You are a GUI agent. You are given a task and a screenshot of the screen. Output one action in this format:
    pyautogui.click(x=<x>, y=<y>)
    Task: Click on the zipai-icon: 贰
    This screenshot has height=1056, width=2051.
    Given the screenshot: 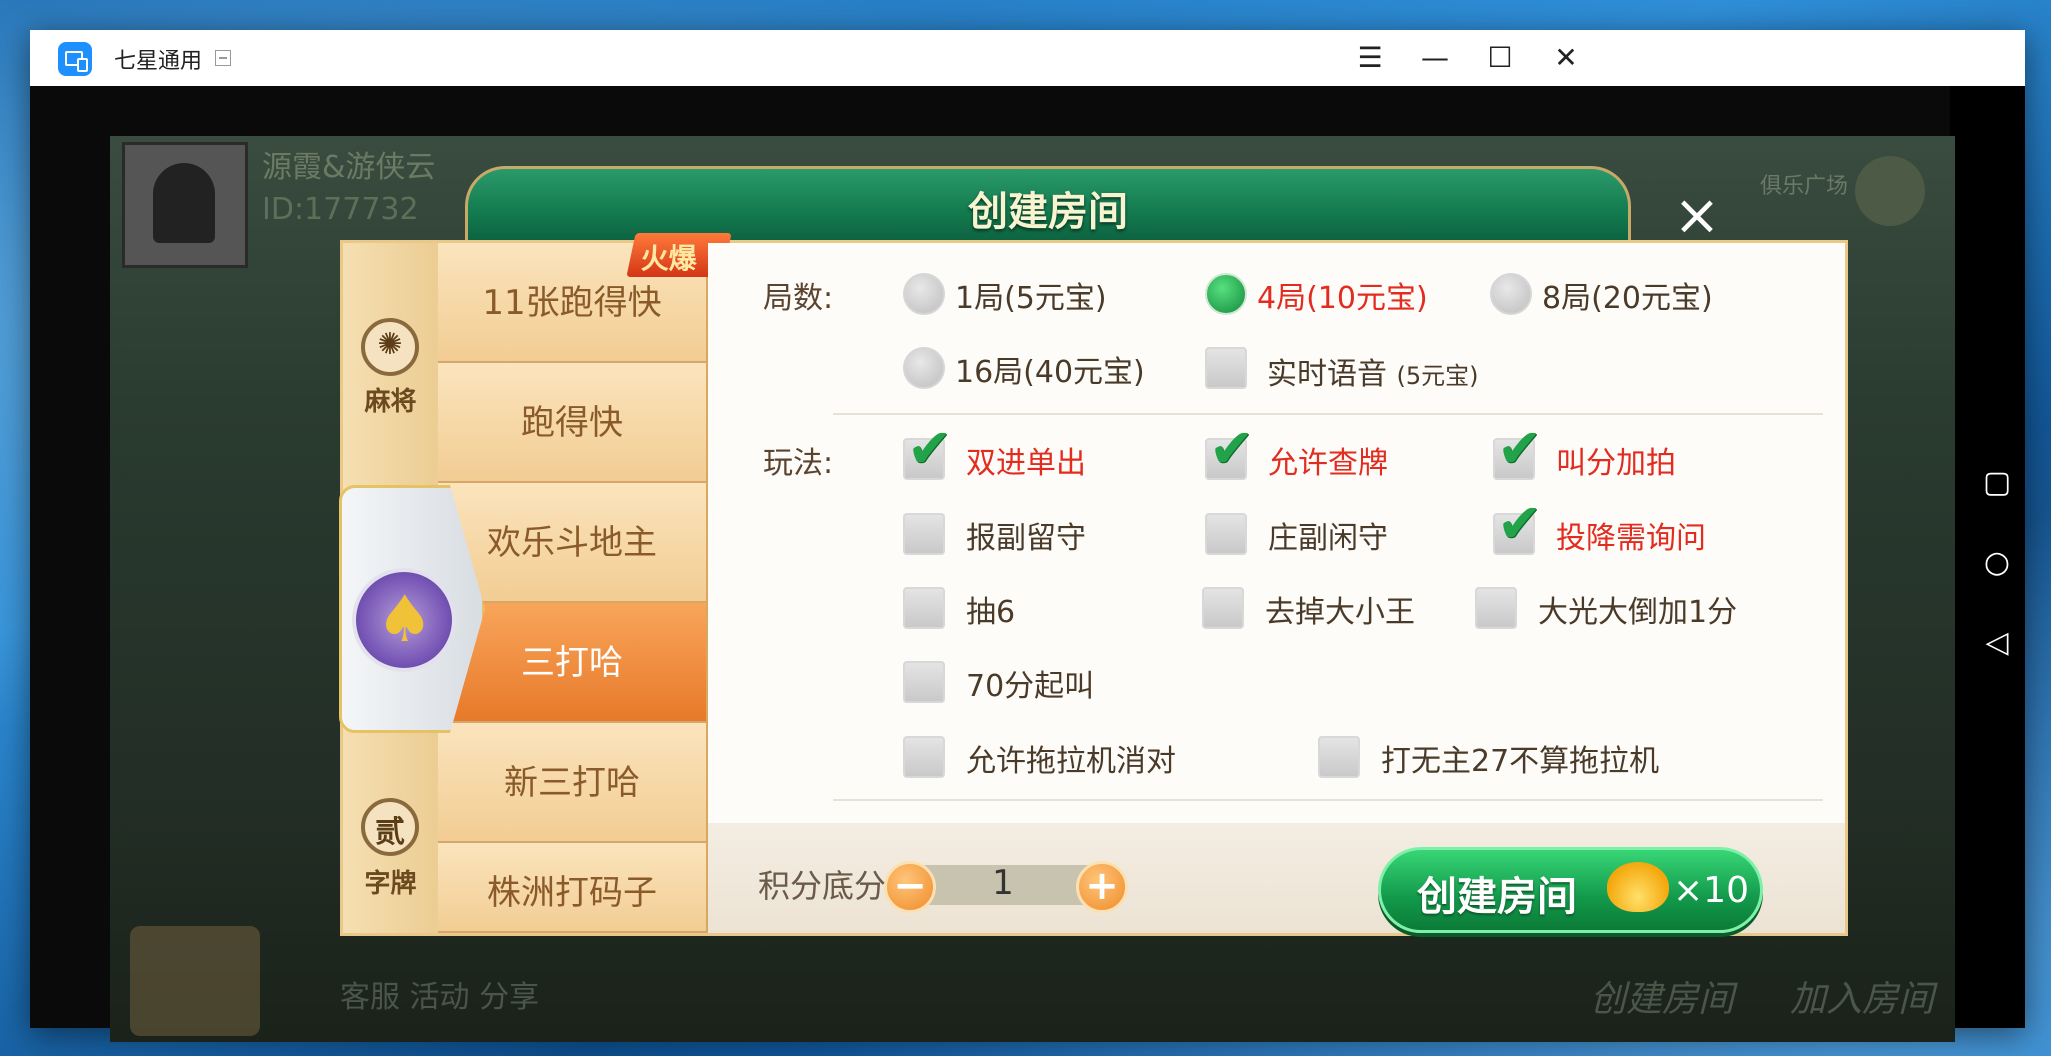 What is the action you would take?
    pyautogui.click(x=390, y=827)
    